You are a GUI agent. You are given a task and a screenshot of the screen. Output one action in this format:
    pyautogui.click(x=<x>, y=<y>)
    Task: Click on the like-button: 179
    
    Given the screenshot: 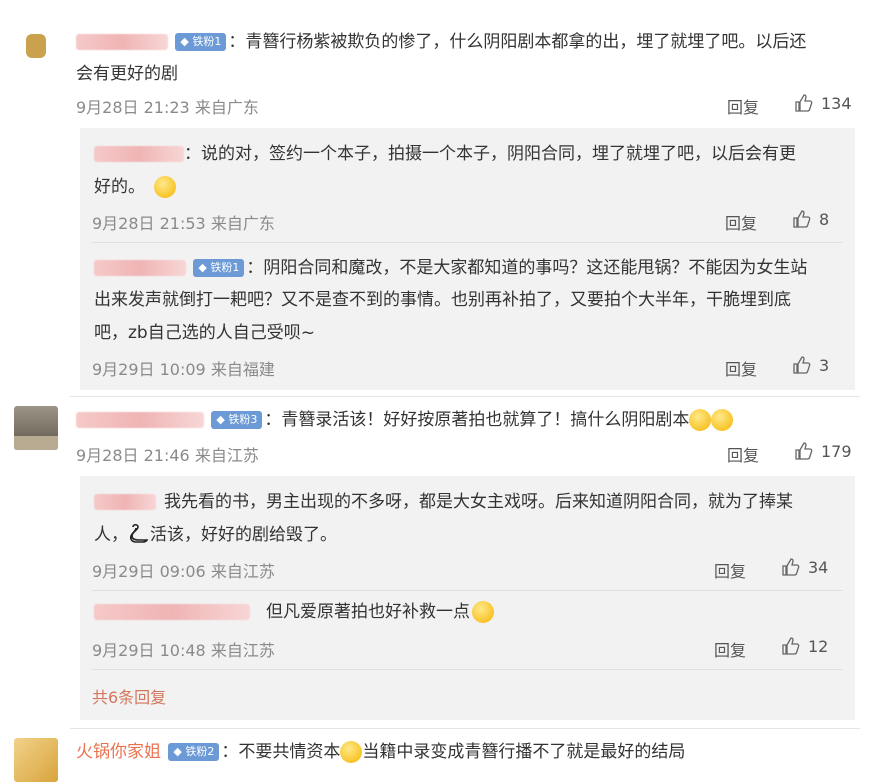 What is the action you would take?
    pyautogui.click(x=822, y=451)
    